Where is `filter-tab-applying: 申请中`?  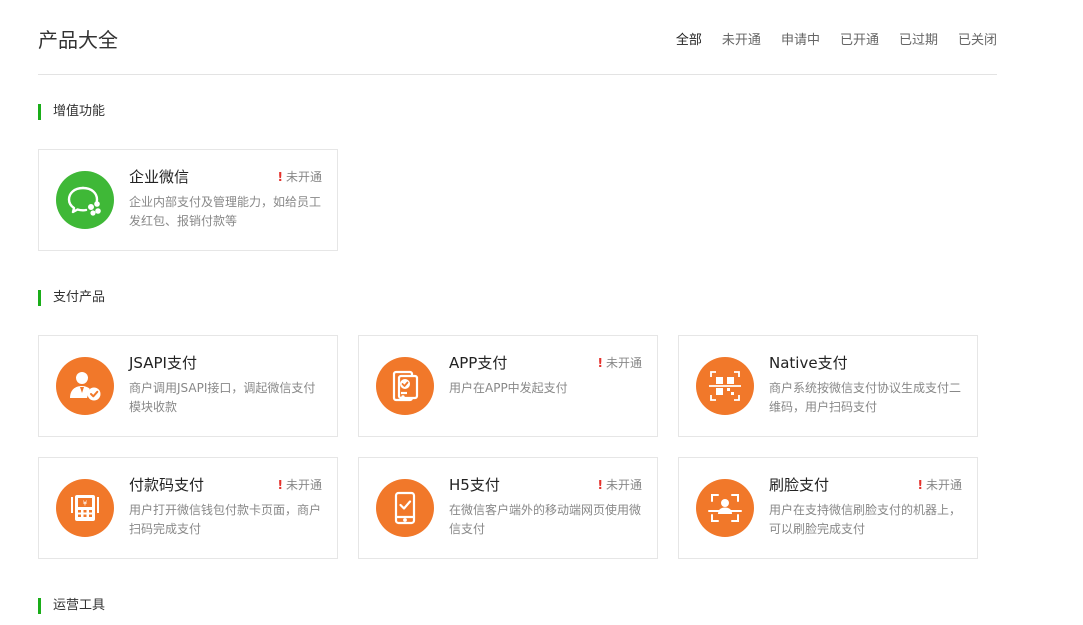
filter-tab-applying: 申请中 is located at coordinates (800, 41).